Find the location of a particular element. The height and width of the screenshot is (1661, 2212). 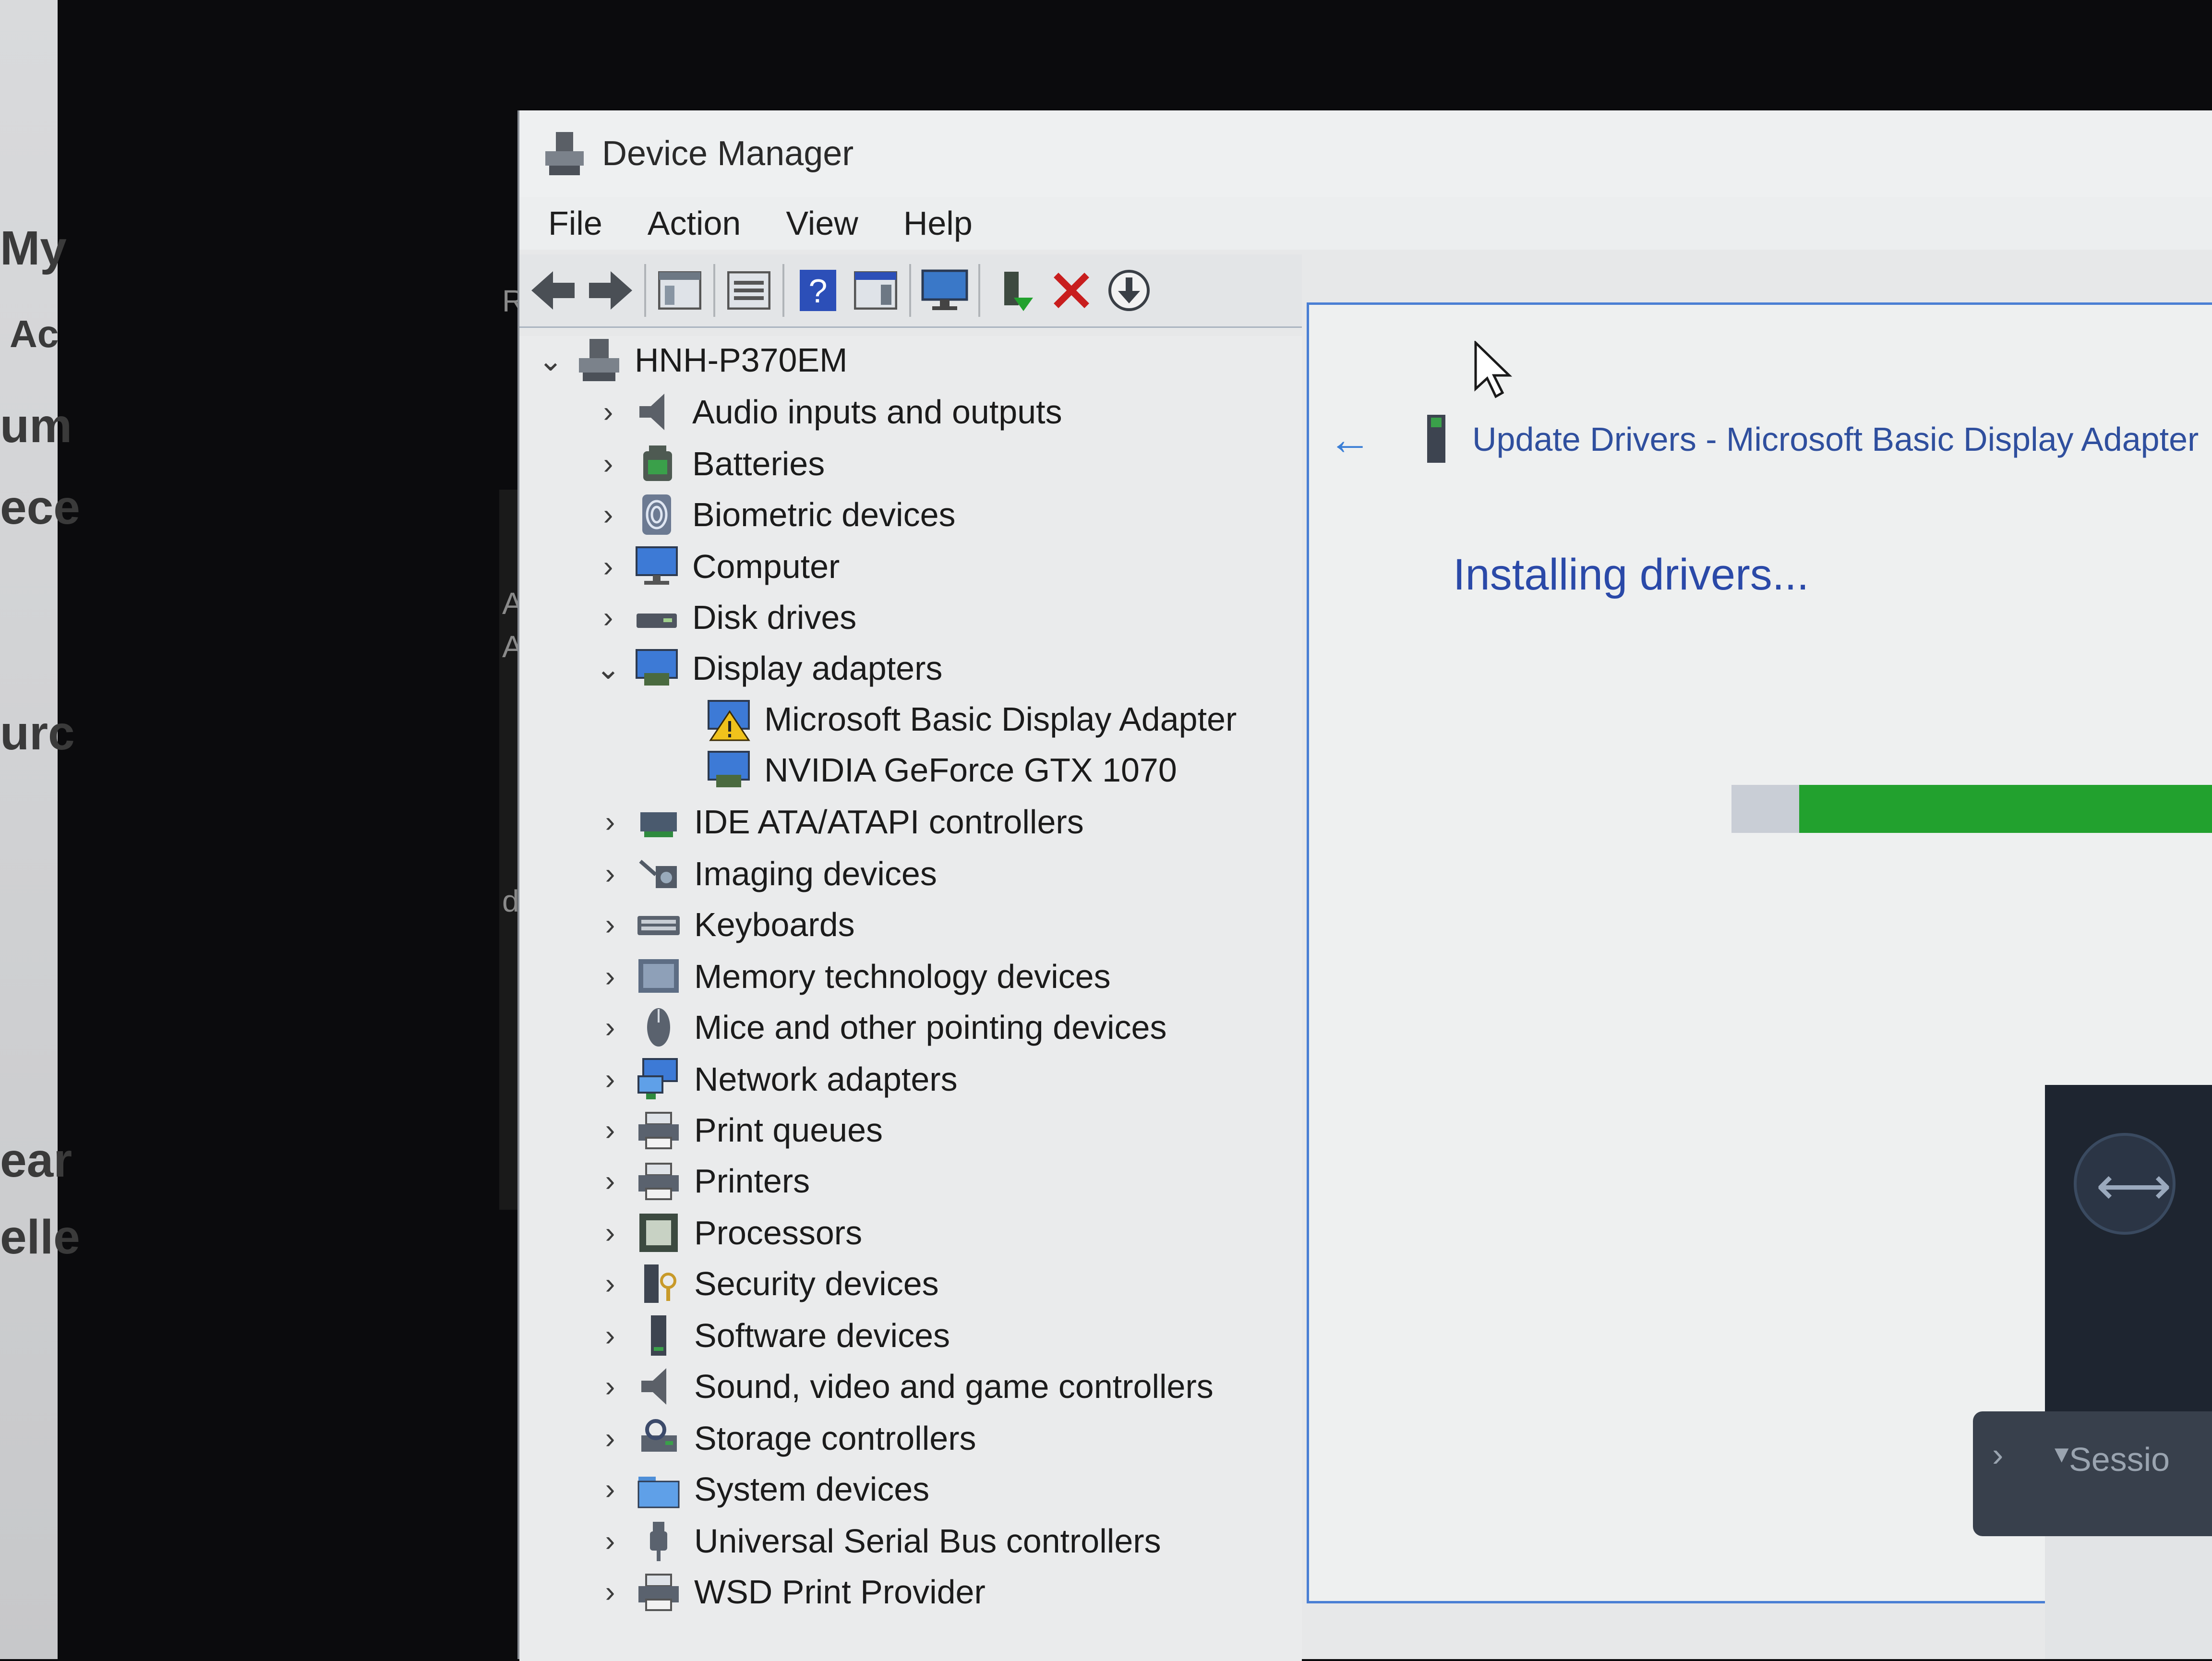

tree-category-sound: › Sound, video and game controllers is located at coordinates (904, 1386).